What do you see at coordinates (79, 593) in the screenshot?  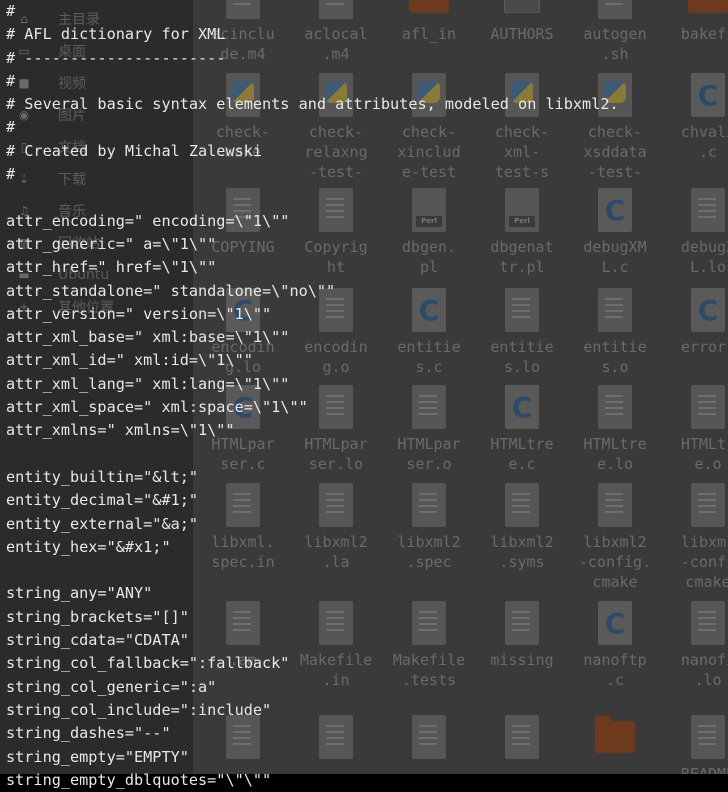 I see `terminal-line: string_any="ANY"` at bounding box center [79, 593].